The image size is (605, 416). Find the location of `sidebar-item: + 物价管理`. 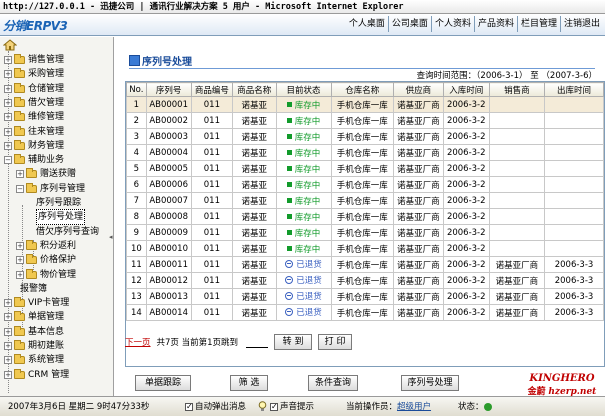

sidebar-item: + 物价管理 is located at coordinates (46, 275).